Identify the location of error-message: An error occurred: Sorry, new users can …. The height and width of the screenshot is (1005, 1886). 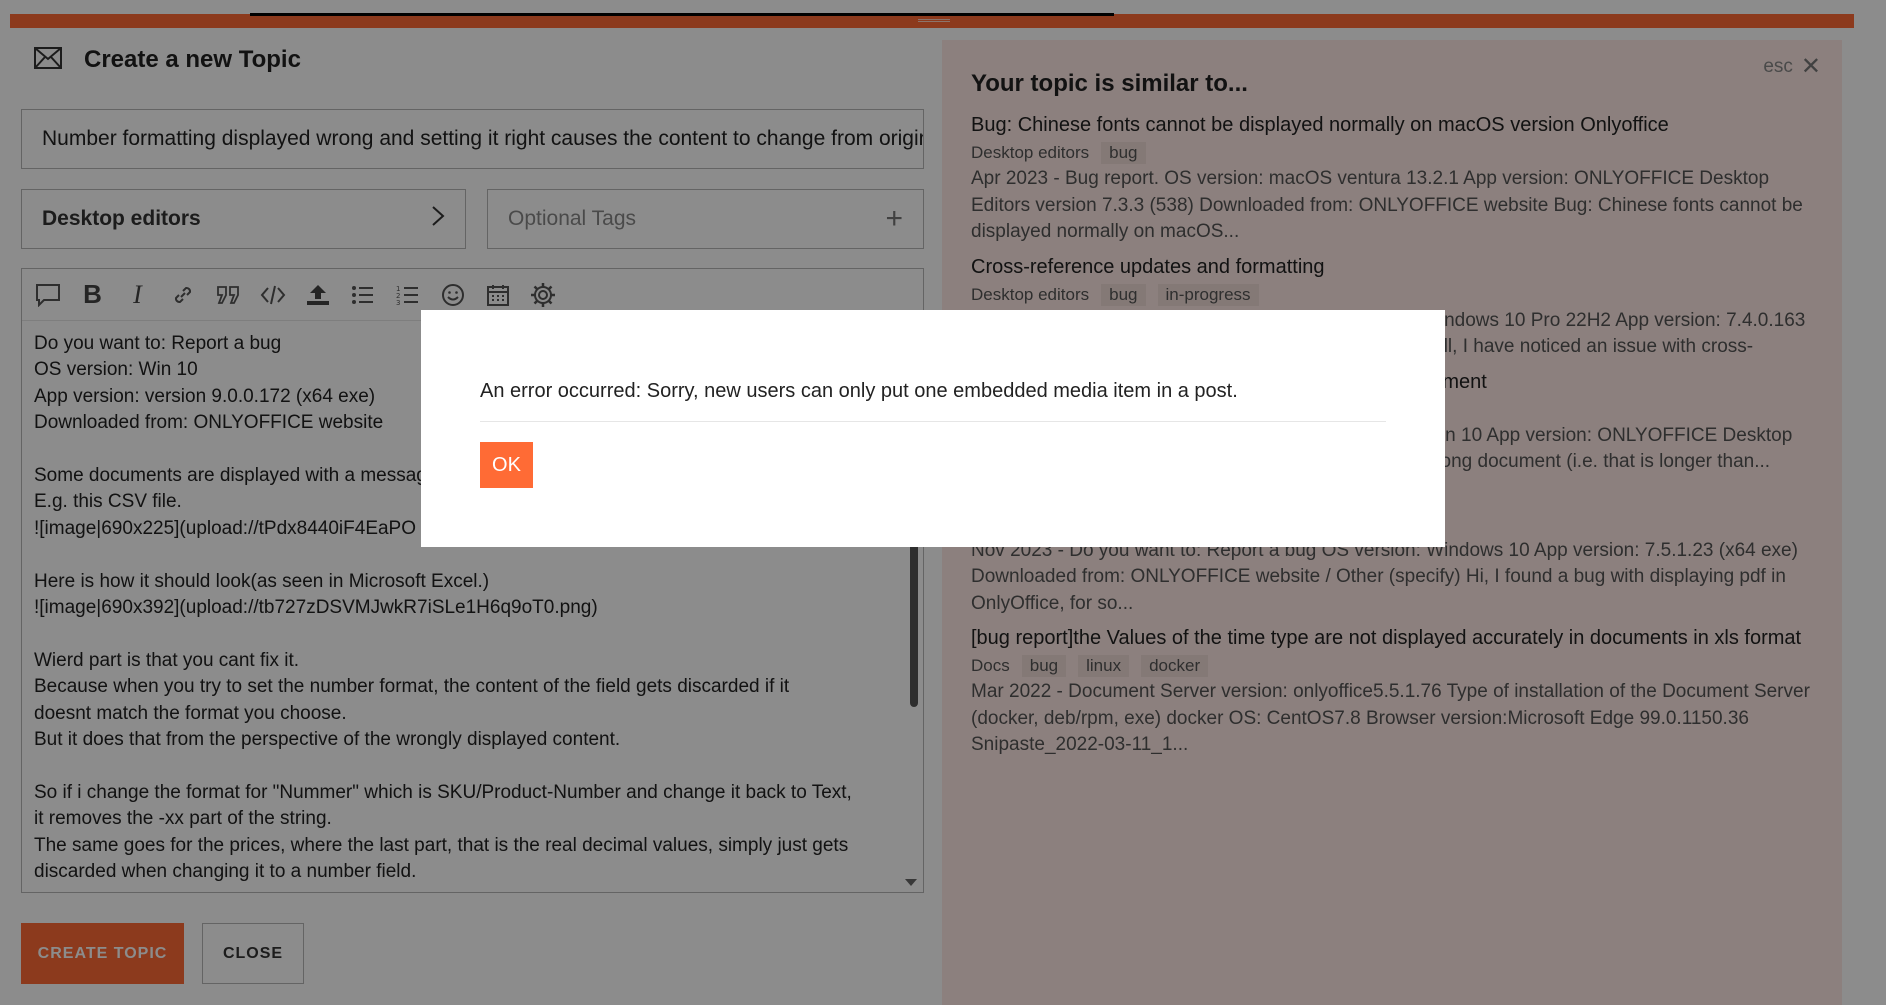
(933, 401).